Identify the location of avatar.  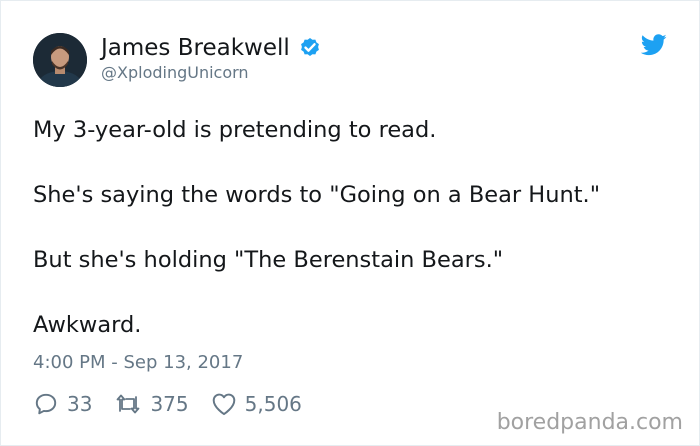
(60, 60).